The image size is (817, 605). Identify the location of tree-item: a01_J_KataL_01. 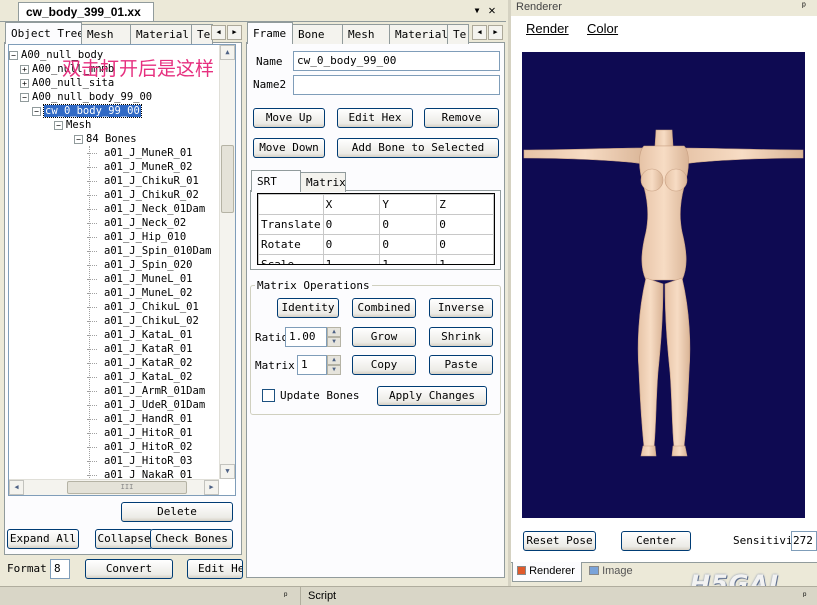
(148, 335).